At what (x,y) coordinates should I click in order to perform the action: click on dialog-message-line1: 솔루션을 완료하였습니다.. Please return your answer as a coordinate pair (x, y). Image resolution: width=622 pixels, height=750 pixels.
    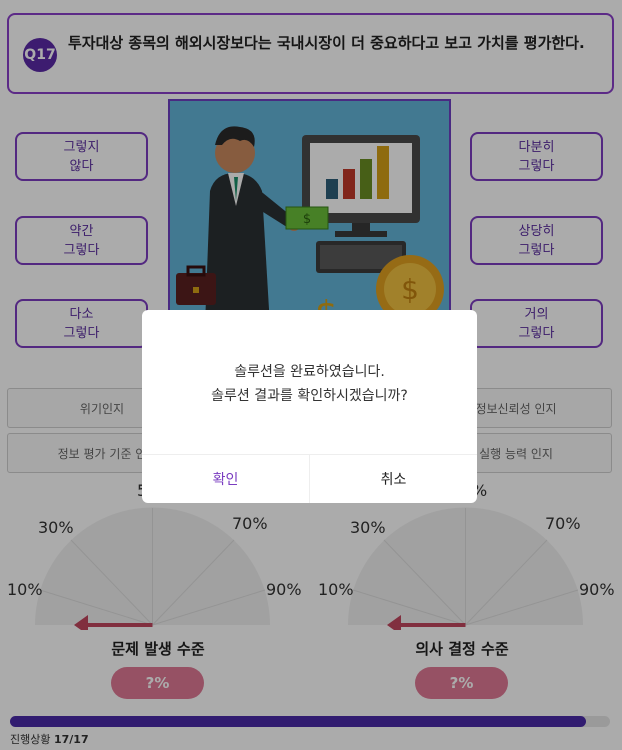
    Looking at the image, I should click on (309, 372).